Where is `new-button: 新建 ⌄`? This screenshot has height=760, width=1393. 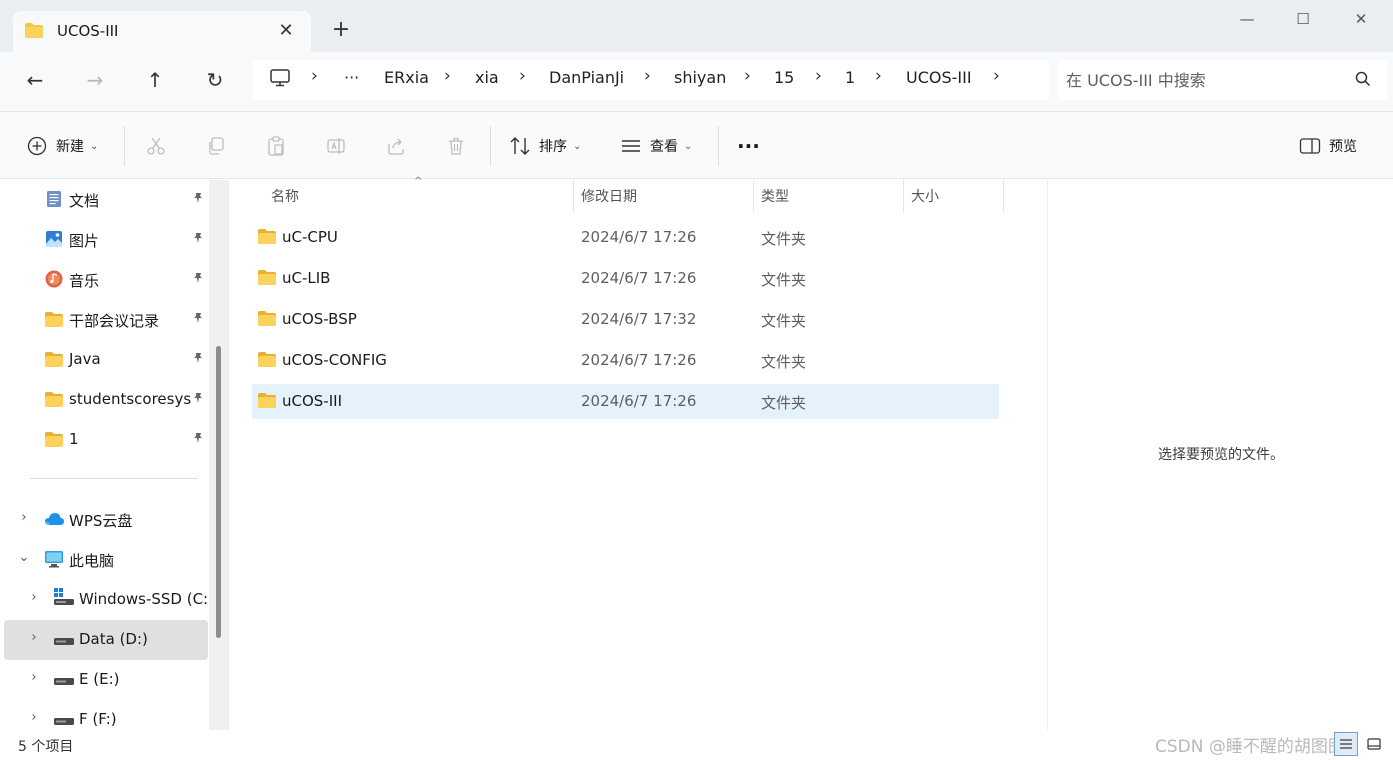 new-button: 新建 ⌄ is located at coordinates (62, 146).